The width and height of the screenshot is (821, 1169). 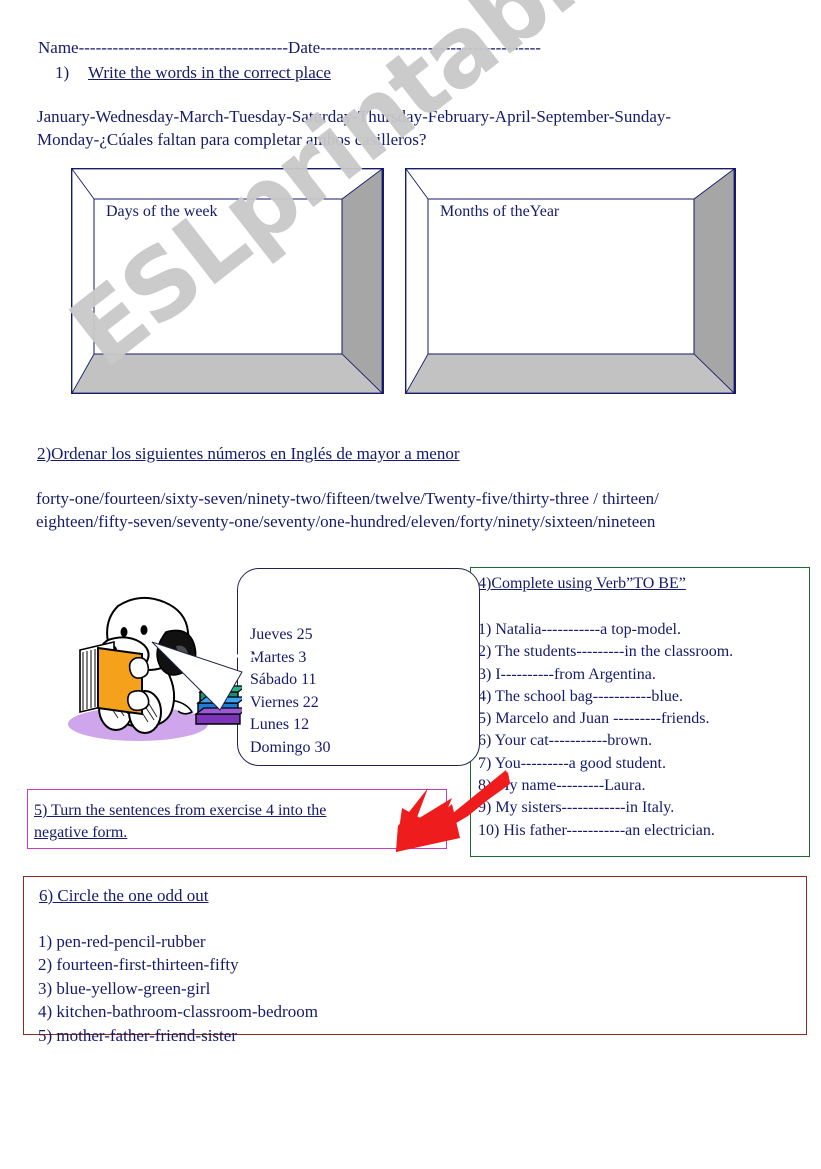 What do you see at coordinates (81, 832) in the screenshot?
I see `exercise5-line2: negative form.` at bounding box center [81, 832].